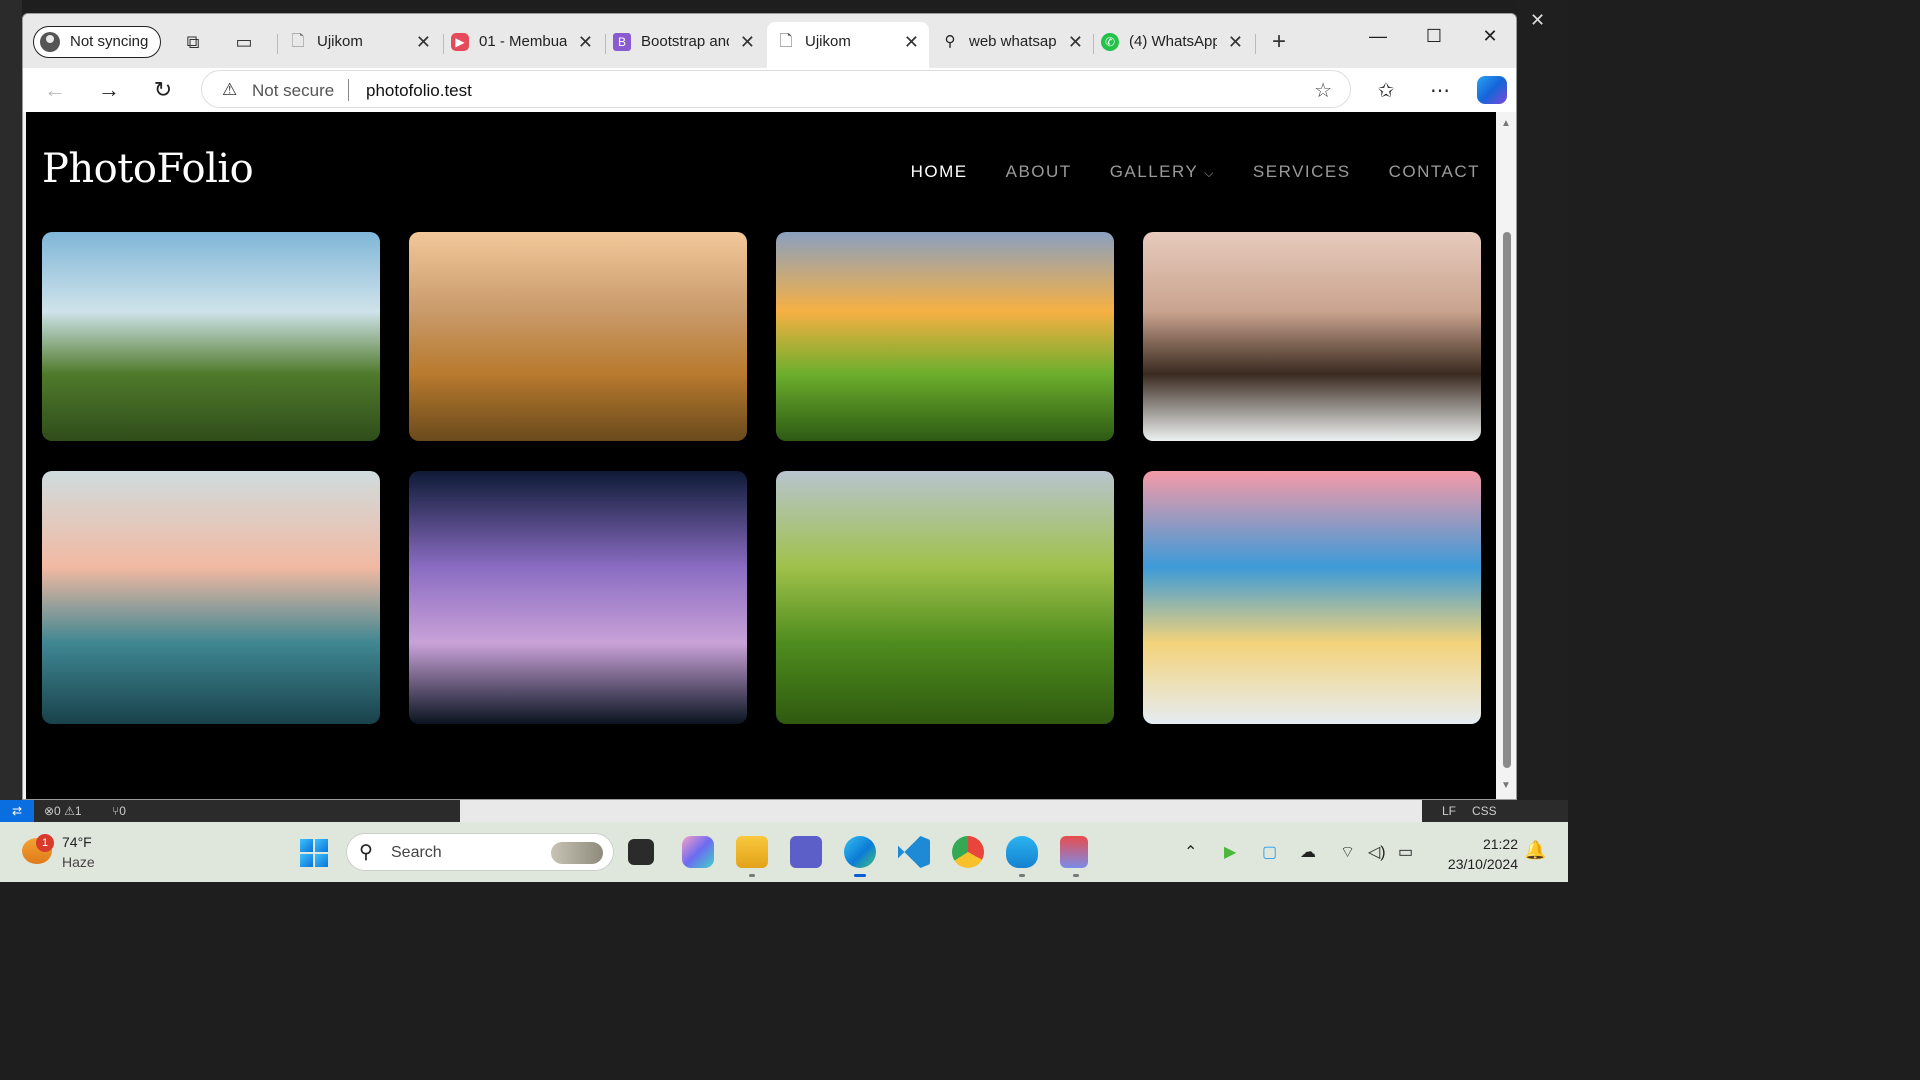 This screenshot has height=1080, width=1920. What do you see at coordinates (1386, 90) in the screenshot?
I see `favorites-icon: ✩` at bounding box center [1386, 90].